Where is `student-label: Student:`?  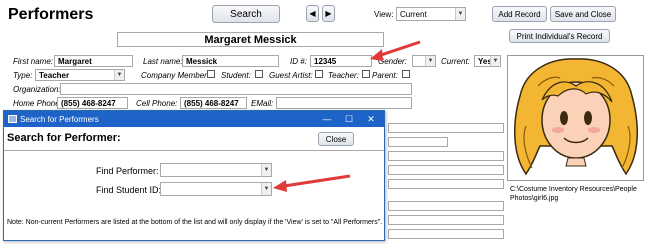 student-label: Student: is located at coordinates (236, 75).